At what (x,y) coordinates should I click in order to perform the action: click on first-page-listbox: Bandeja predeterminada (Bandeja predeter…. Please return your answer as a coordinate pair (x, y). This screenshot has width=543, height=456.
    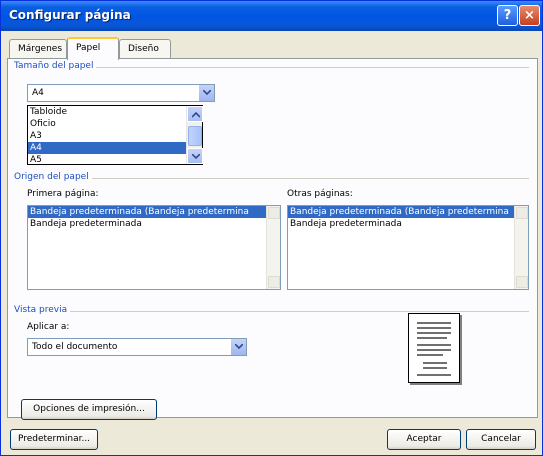
    Looking at the image, I should click on (154, 247).